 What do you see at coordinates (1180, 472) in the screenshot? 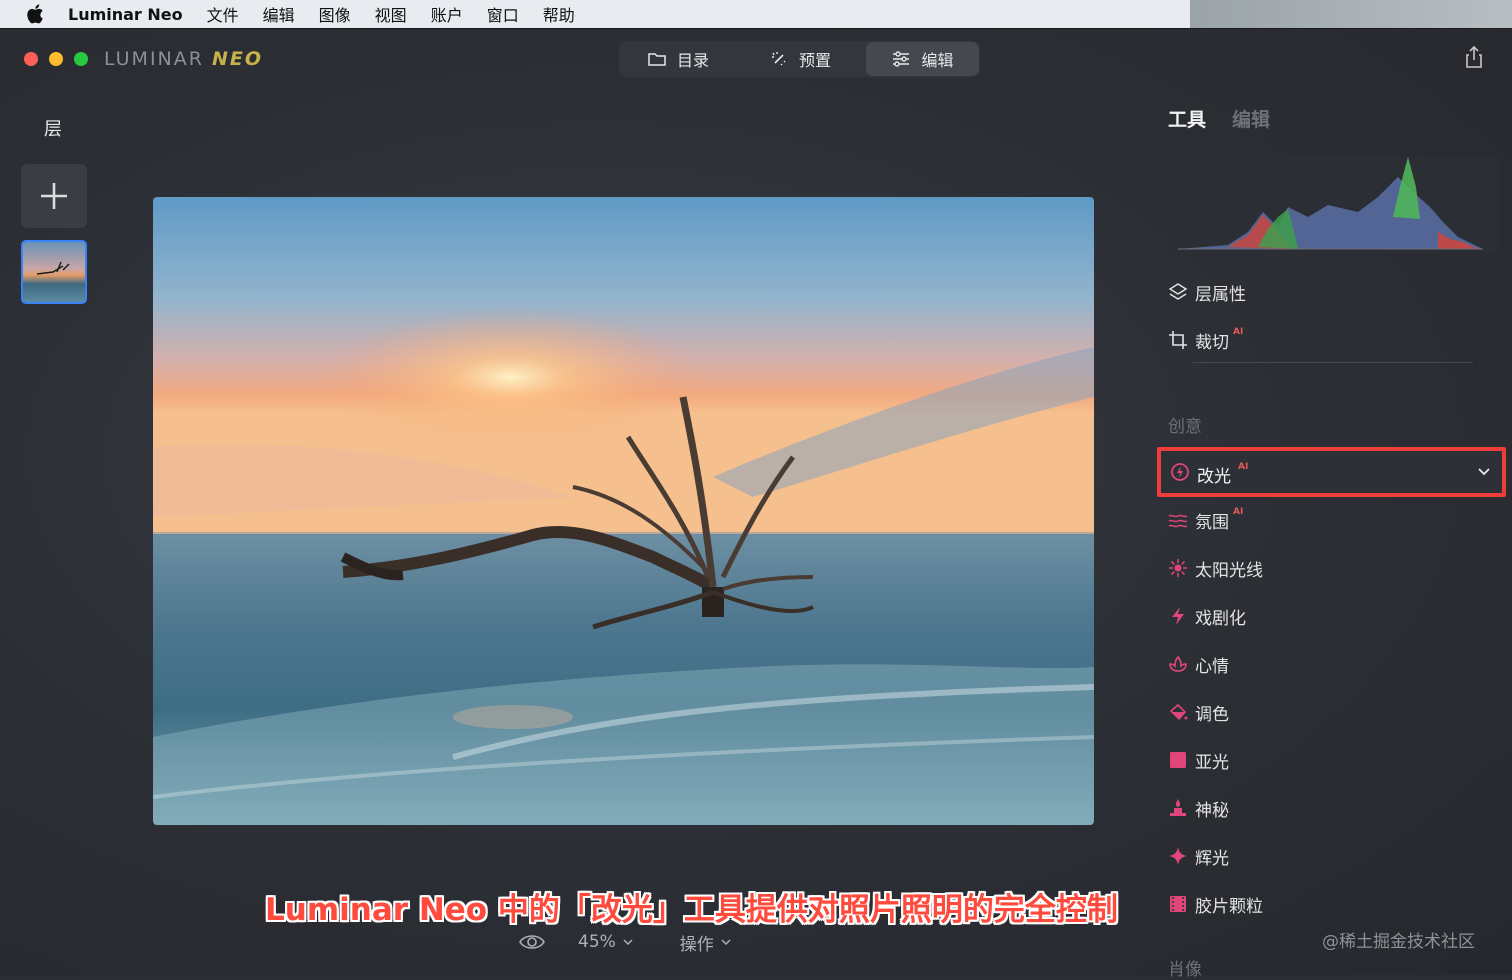
I see `relight-icon` at bounding box center [1180, 472].